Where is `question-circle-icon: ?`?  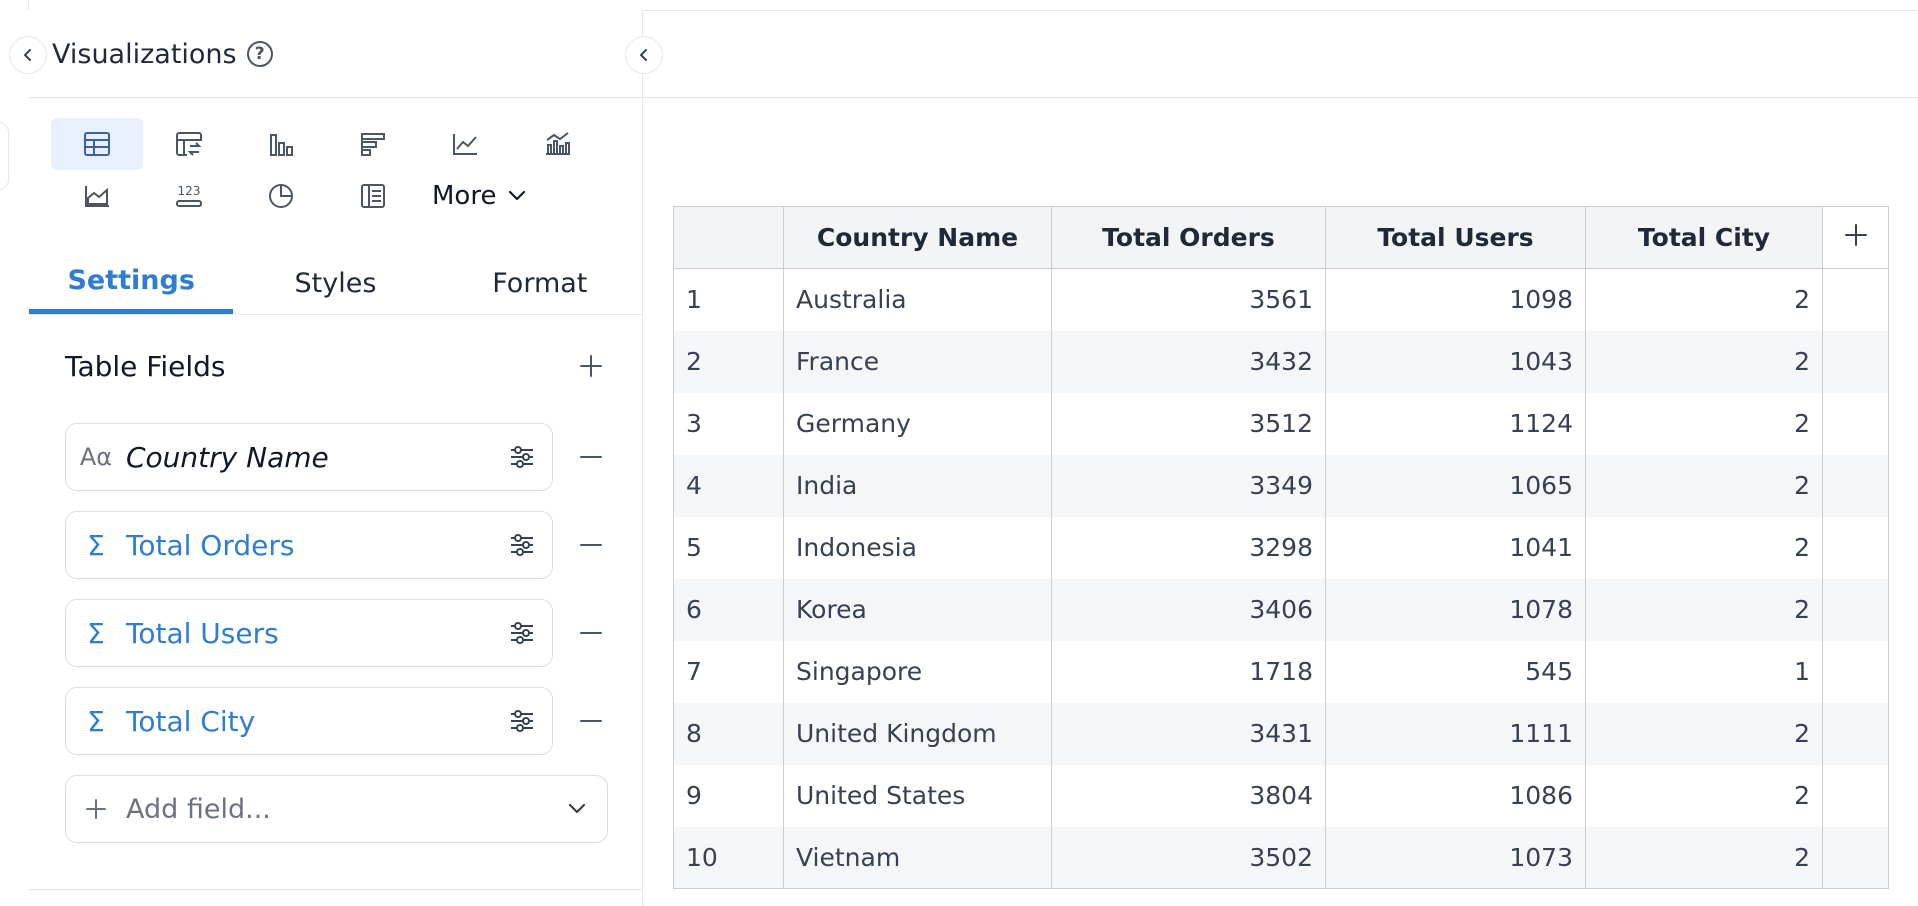
question-circle-icon: ? is located at coordinates (259, 54).